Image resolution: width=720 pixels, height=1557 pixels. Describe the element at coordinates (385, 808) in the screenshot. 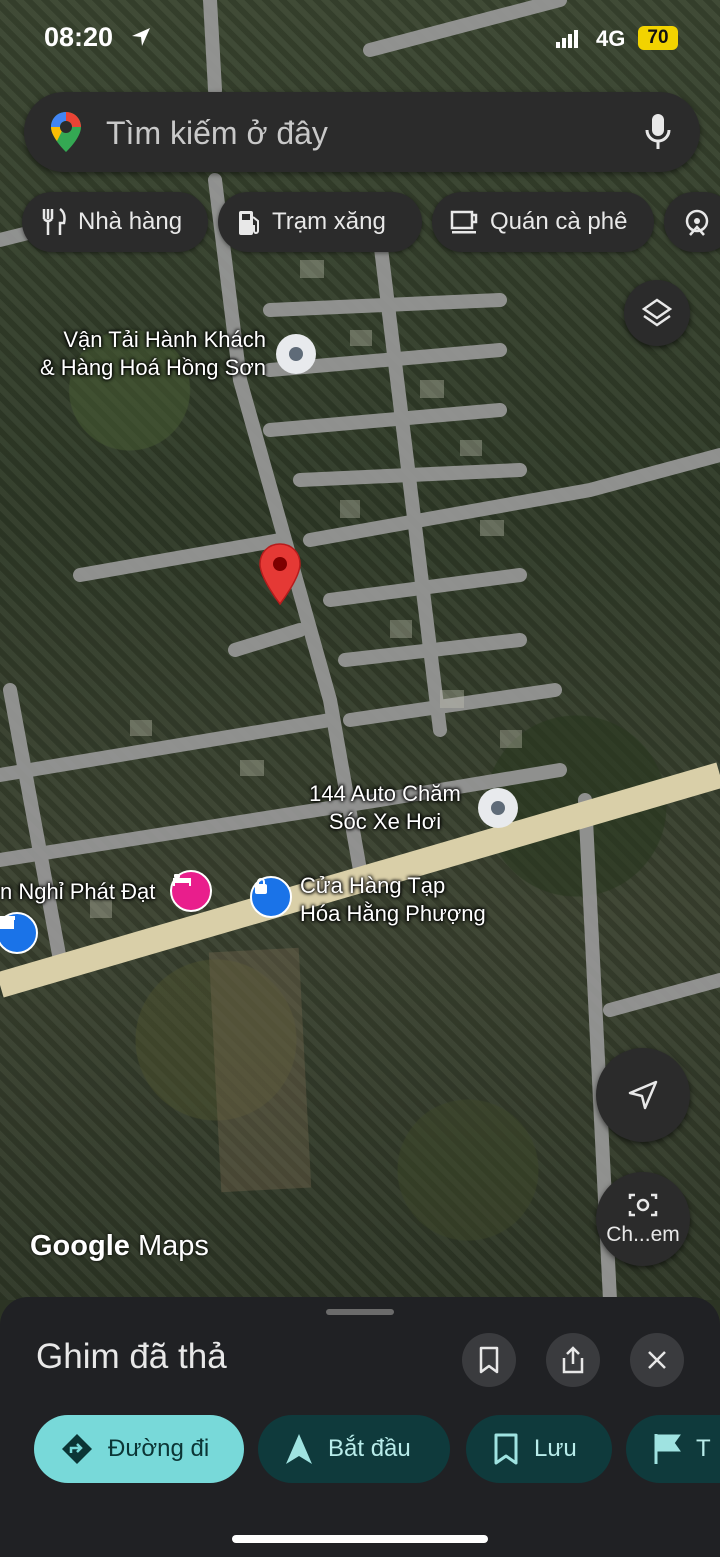

I see `poi-label-auto-care: 144 Auto Chăm Sóc Xe Hơi` at that location.